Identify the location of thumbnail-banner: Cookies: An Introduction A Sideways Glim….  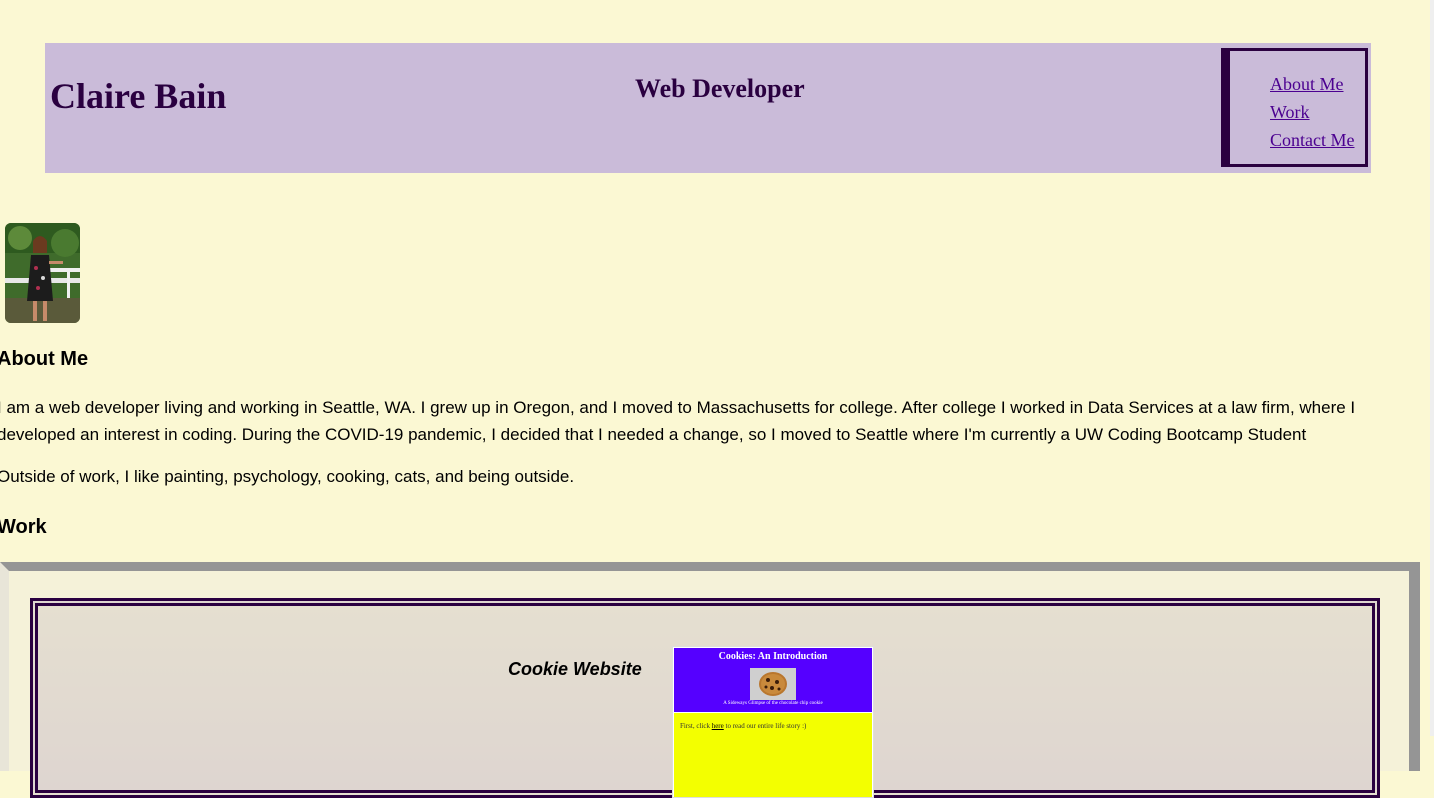
(773, 680).